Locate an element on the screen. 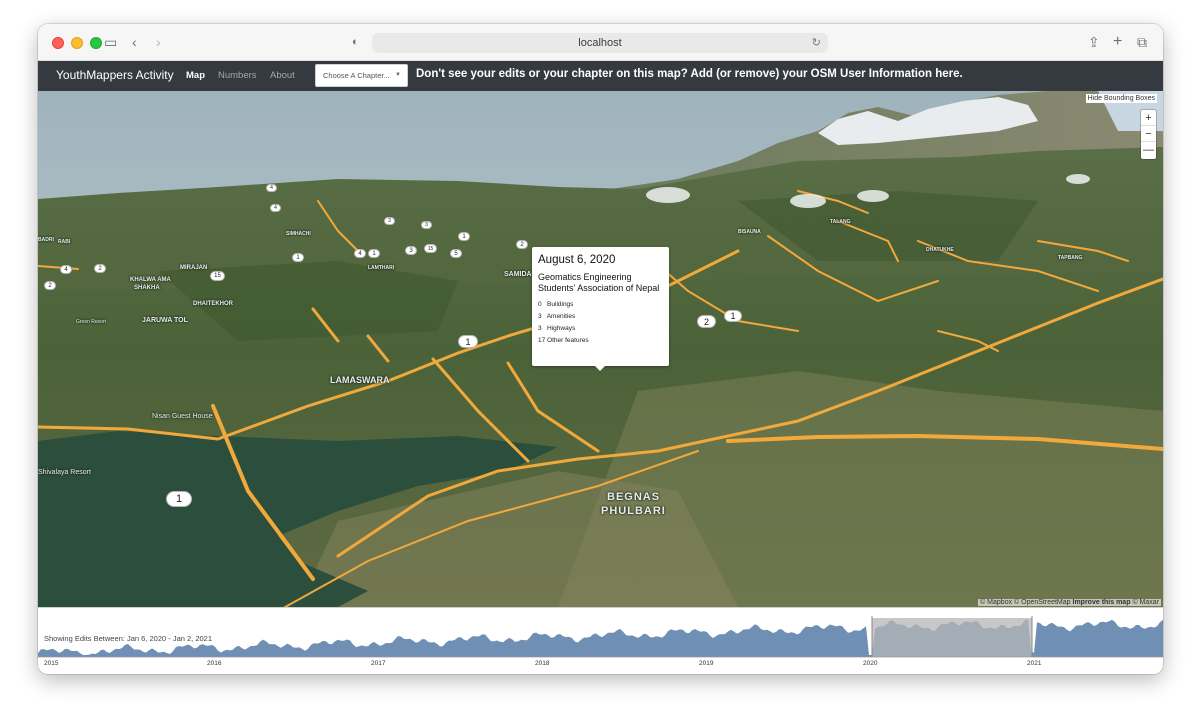 This screenshot has height=723, width=1200. place-label-talang: TALANG is located at coordinates (840, 222).